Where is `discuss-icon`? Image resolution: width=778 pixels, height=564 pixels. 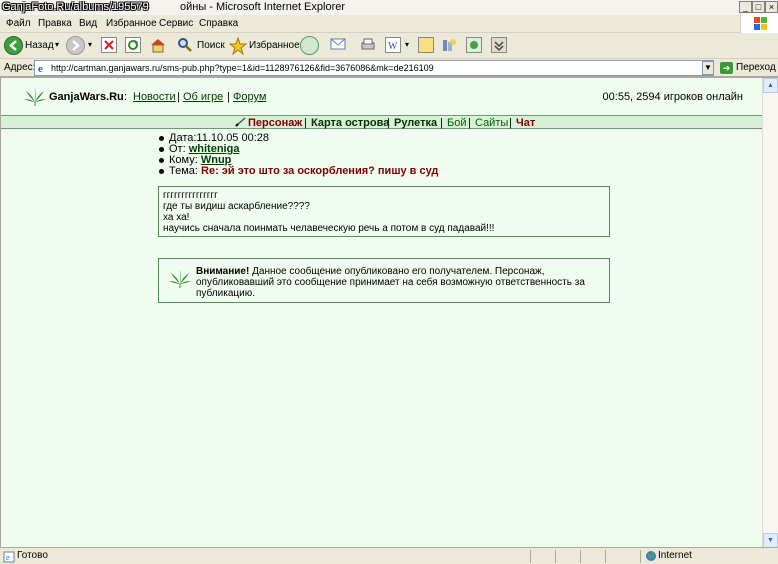
discuss-icon is located at coordinates (426, 45).